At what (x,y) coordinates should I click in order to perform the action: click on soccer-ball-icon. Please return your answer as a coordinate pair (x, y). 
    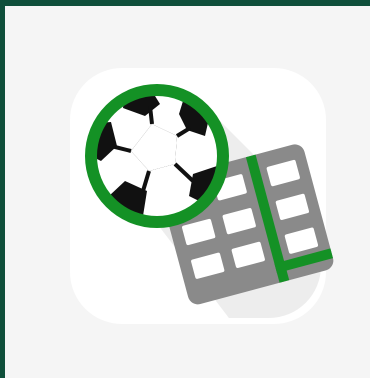
    Looking at the image, I should click on (157, 156).